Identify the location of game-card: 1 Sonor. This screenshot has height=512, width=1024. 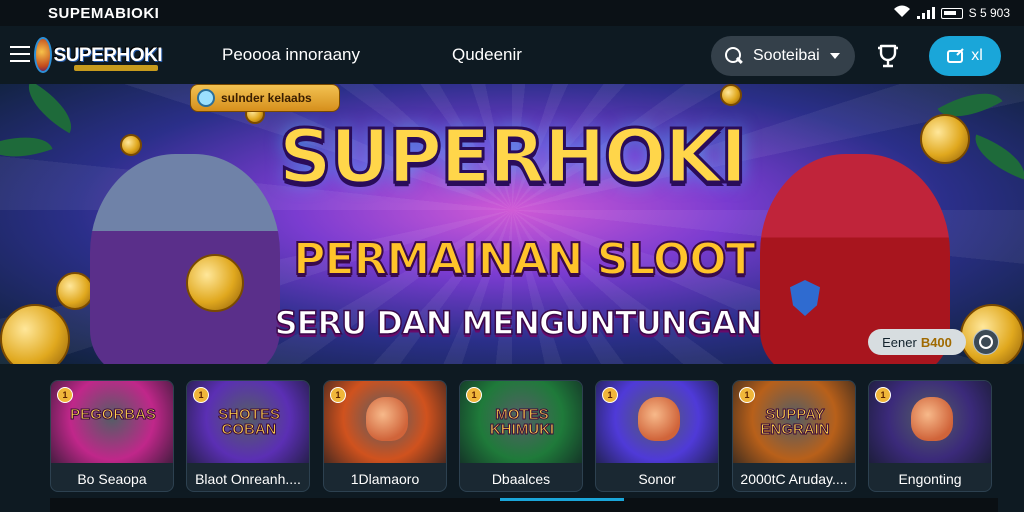
(657, 436).